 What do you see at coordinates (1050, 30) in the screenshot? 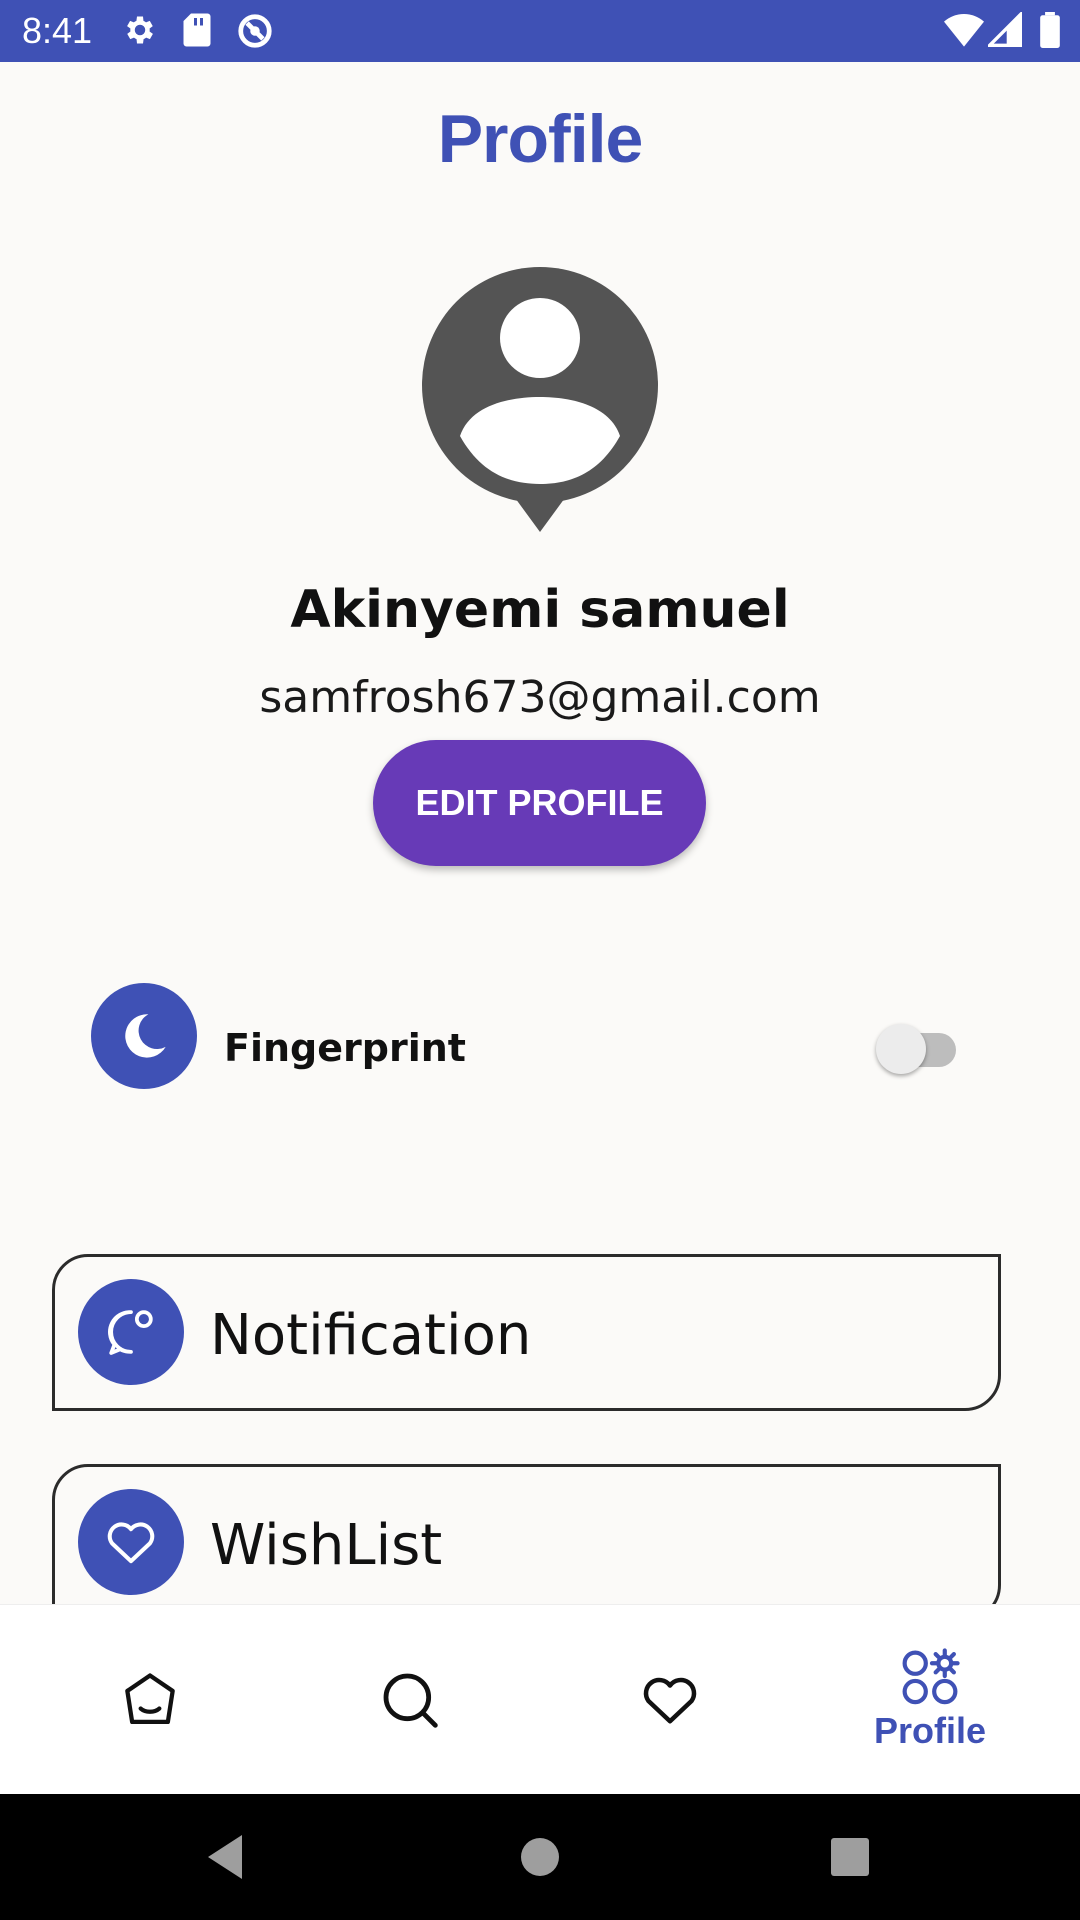
I see `battery-icon` at bounding box center [1050, 30].